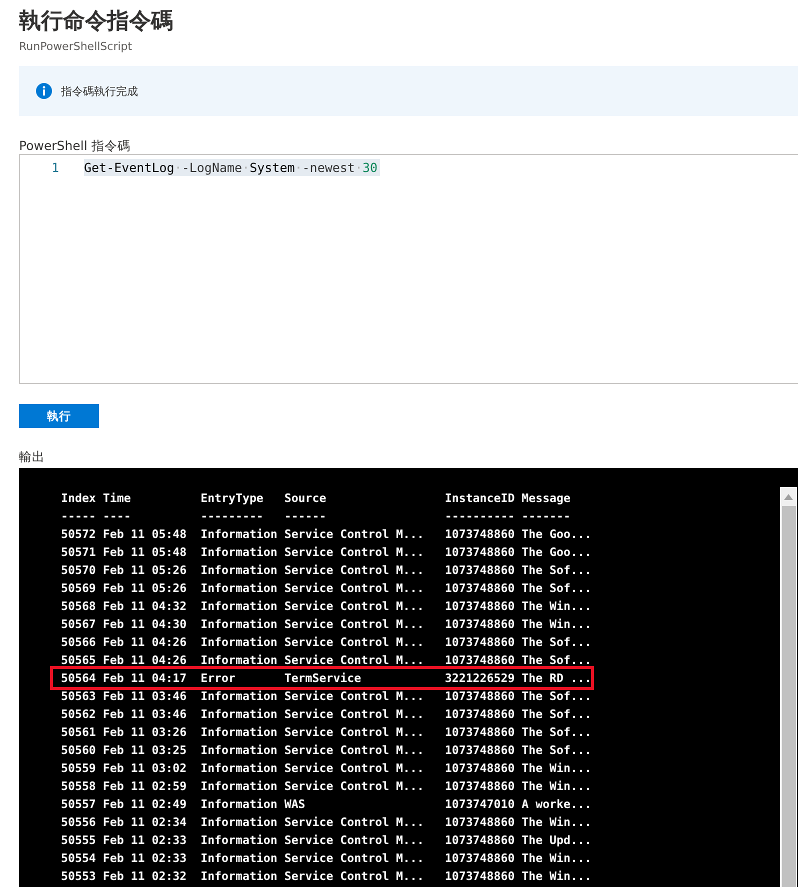 The image size is (798, 887). Describe the element at coordinates (218, 678) in the screenshot. I see `table-cell-text: Error` at that location.